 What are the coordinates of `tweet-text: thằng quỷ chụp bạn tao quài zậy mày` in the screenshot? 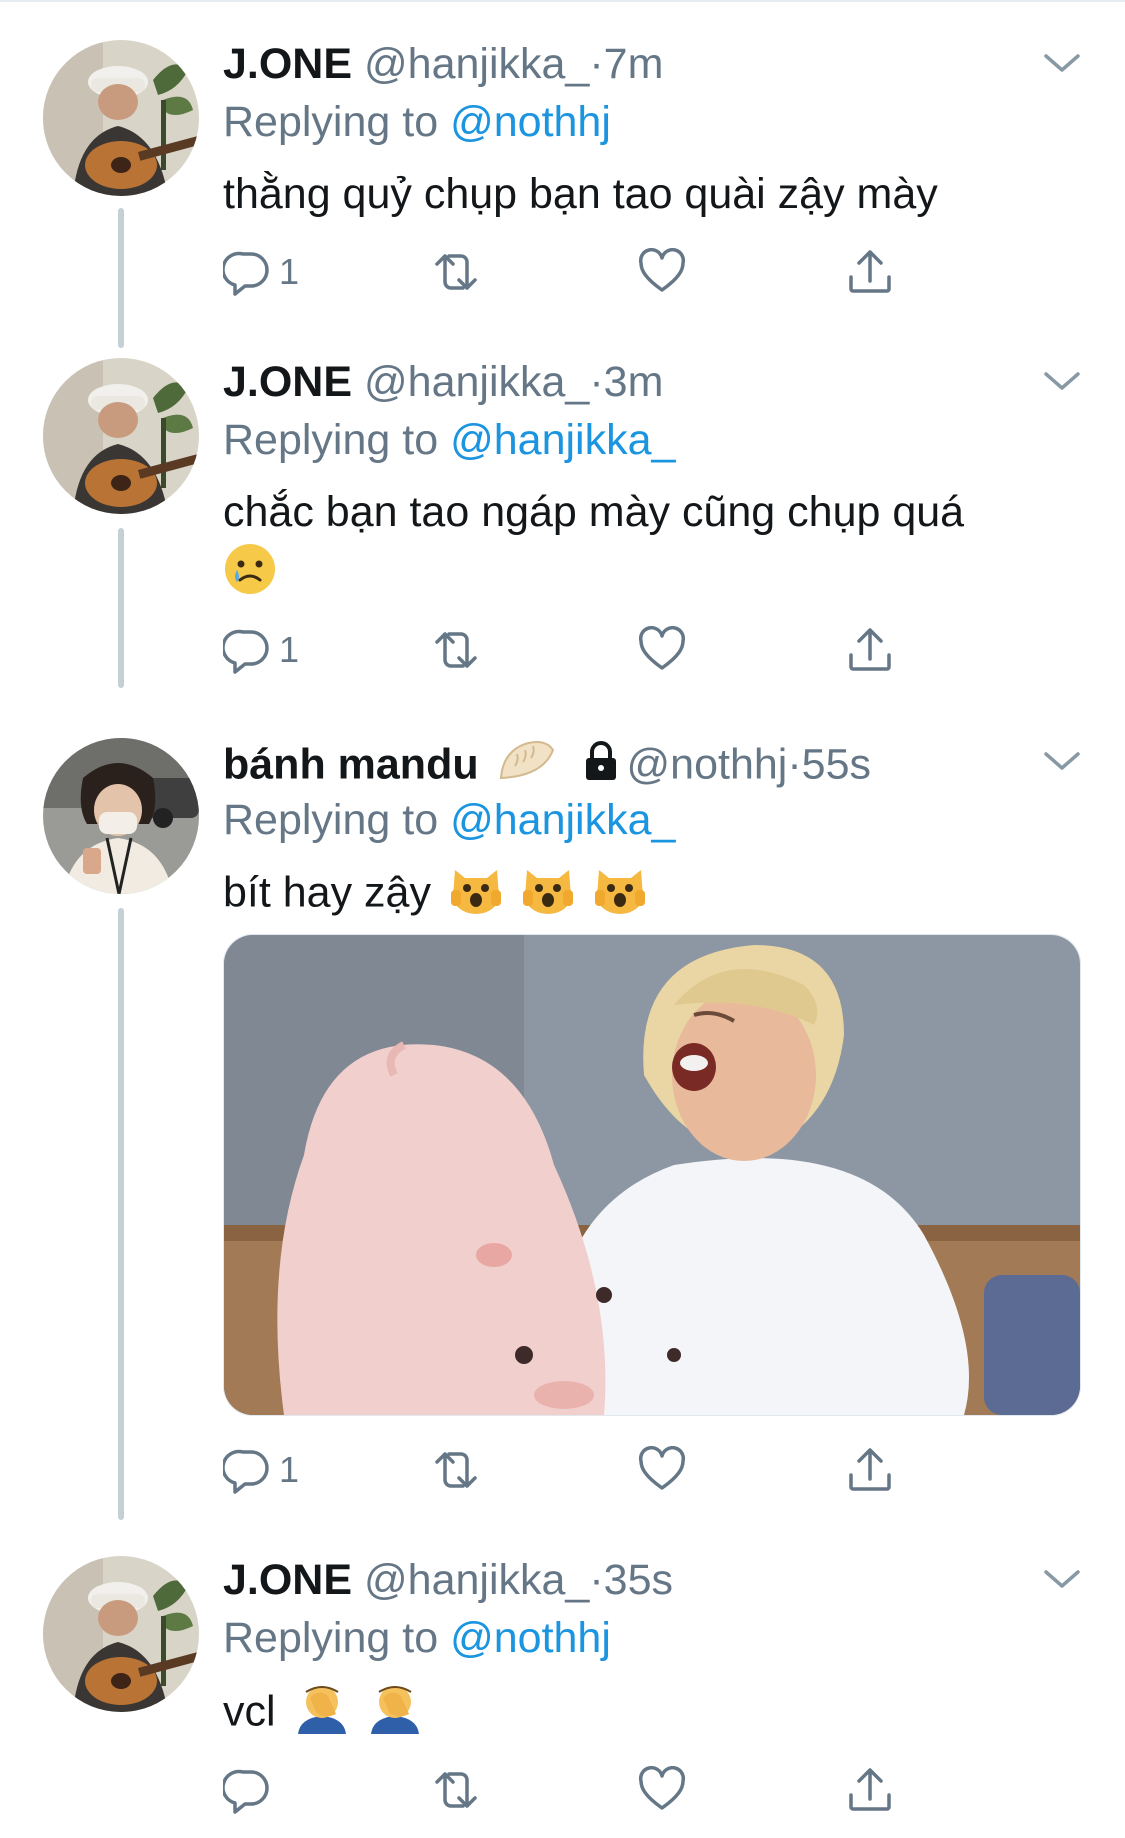 It's located at (653, 194).